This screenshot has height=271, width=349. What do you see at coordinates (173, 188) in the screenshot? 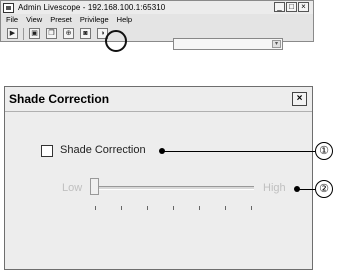
I see `slider-track` at bounding box center [173, 188].